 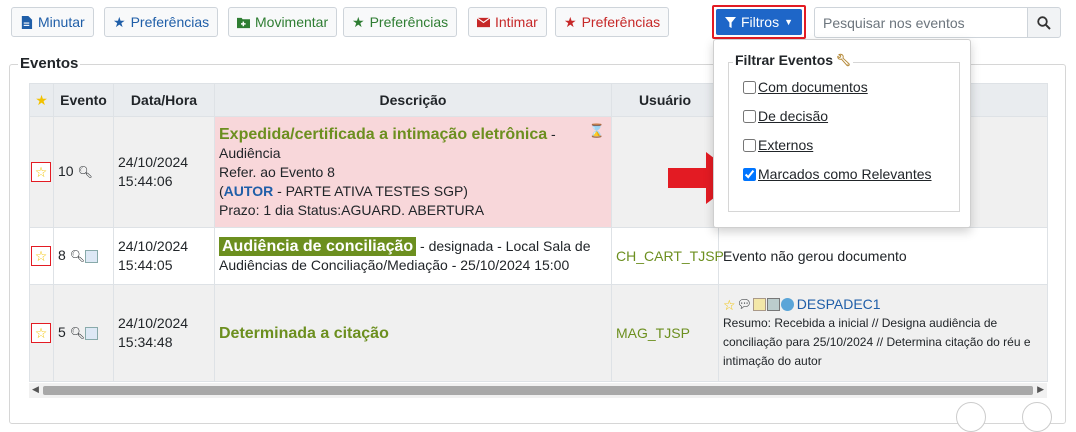 What do you see at coordinates (250, 152) in the screenshot?
I see `event-line: Audiência` at bounding box center [250, 152].